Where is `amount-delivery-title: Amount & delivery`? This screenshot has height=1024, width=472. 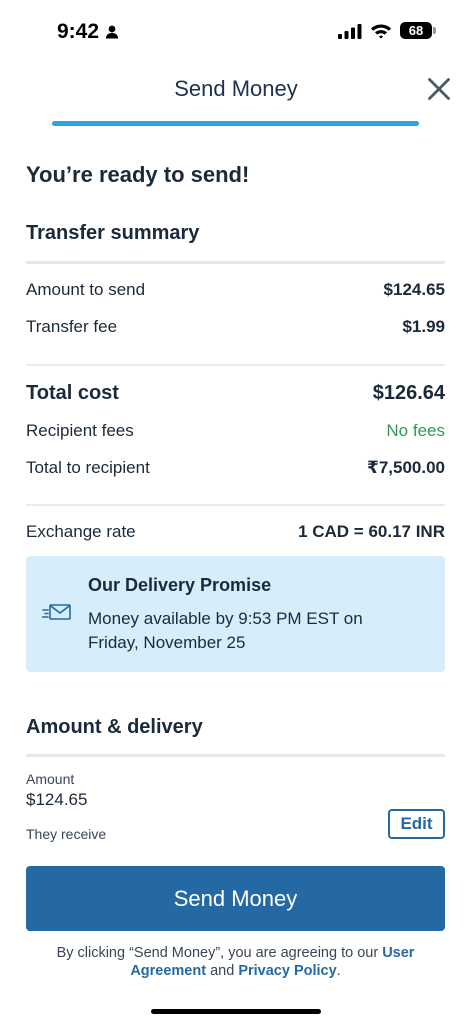
amount-delivery-title: Amount & delivery is located at coordinates (114, 727).